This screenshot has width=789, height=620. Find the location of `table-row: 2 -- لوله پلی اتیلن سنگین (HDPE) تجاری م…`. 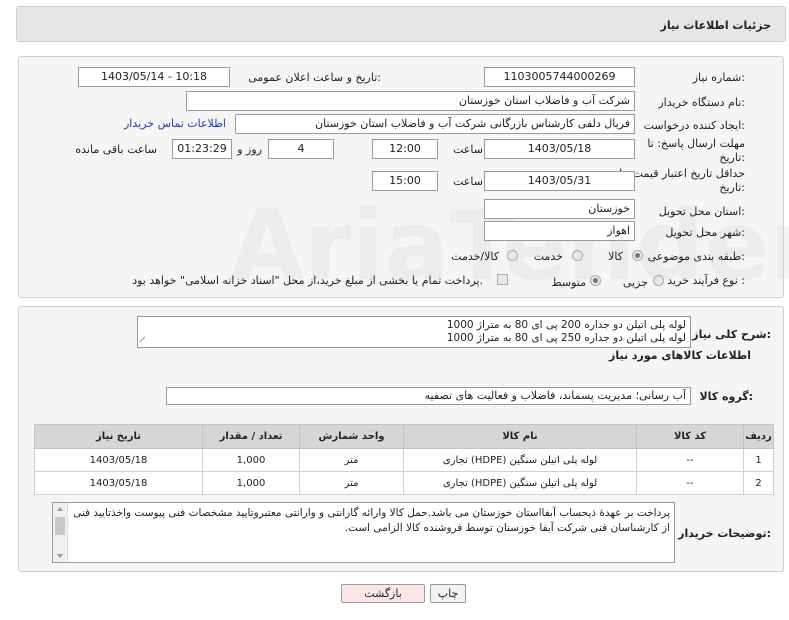

table-row: 2 -- لوله پلی اتیلن سنگین (HDPE) تجاری م… is located at coordinates (404, 483).